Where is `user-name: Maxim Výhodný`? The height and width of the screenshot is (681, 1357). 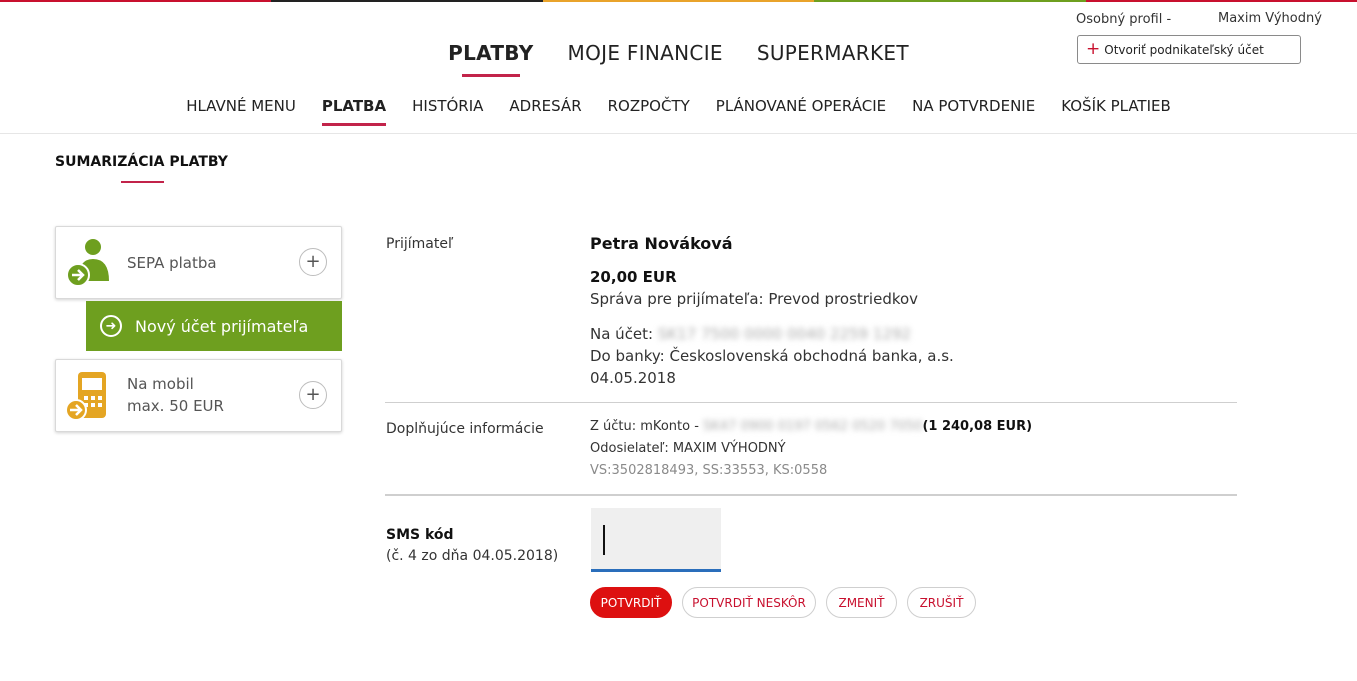
user-name: Maxim Výhodný is located at coordinates (1270, 18).